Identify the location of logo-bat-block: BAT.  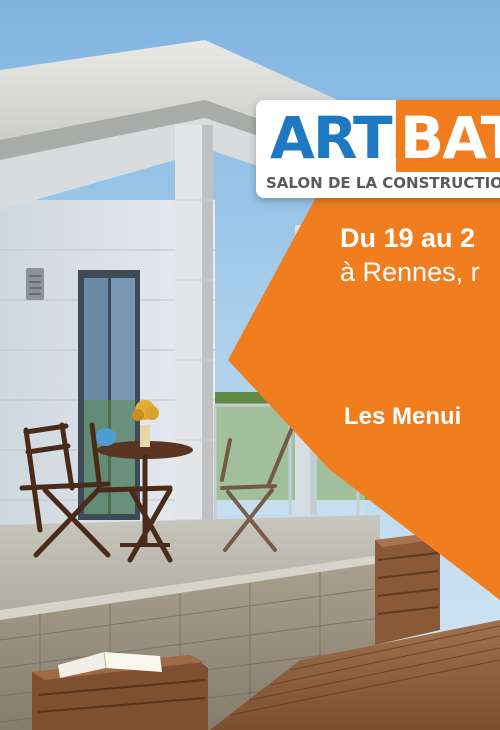
(448, 136).